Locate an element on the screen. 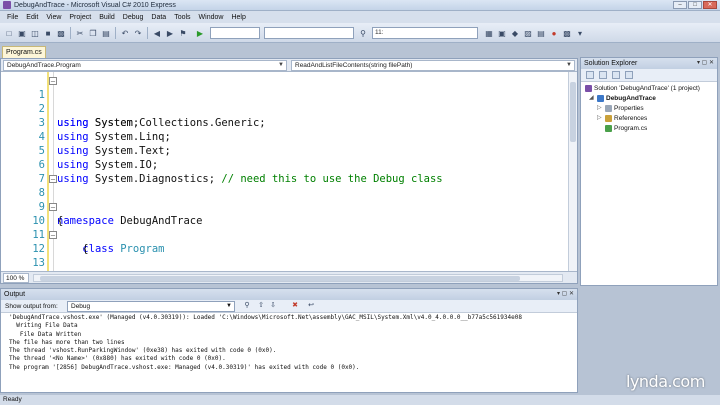 Image resolution: width=720 pixels, height=405 pixels. tree-item-program-cs: Program.cs is located at coordinates (626, 128).